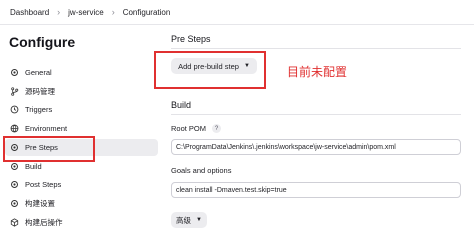  What do you see at coordinates (237, 24) in the screenshot?
I see `breadcrumb-divider` at bounding box center [237, 24].